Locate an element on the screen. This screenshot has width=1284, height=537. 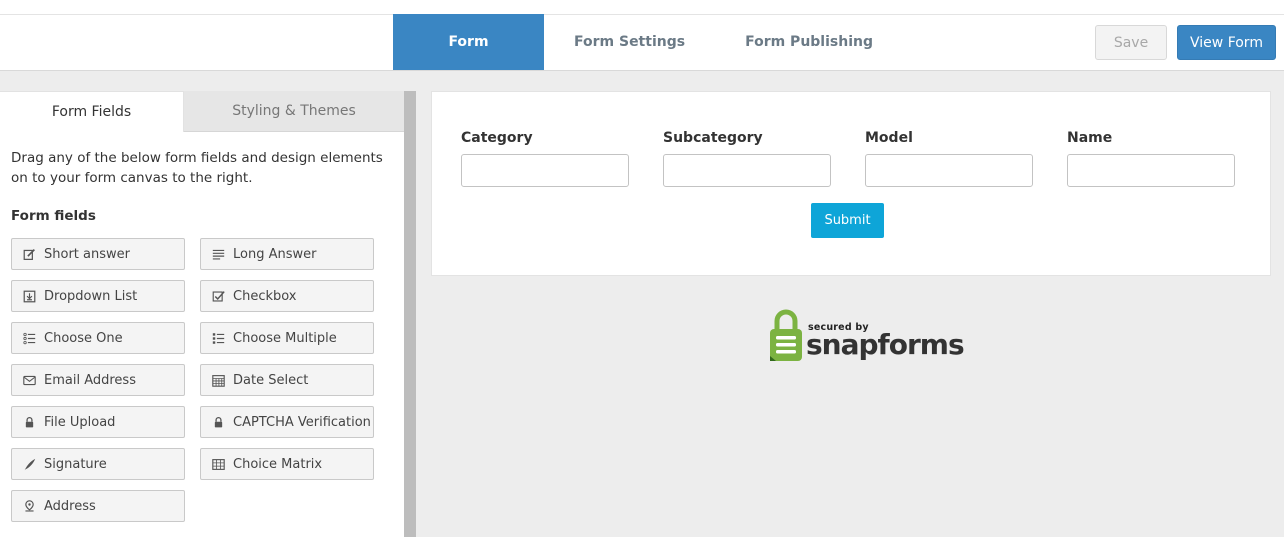
category-input is located at coordinates (545, 170).